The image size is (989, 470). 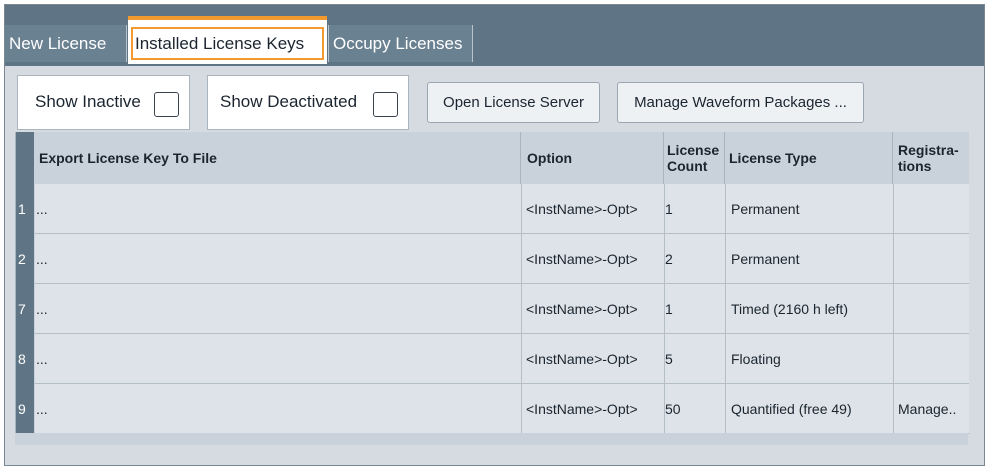 What do you see at coordinates (931, 158) in the screenshot?
I see `header-registrations: Registra-tions` at bounding box center [931, 158].